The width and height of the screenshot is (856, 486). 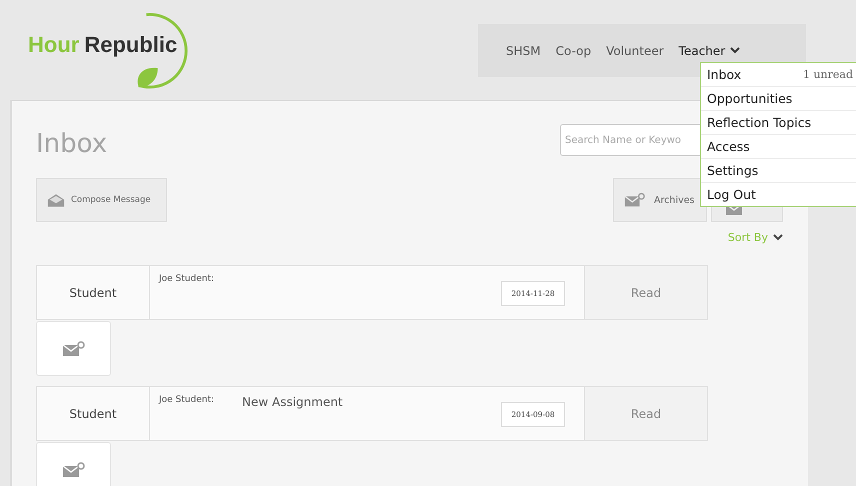 I want to click on unread-count: 1 unread, so click(x=827, y=75).